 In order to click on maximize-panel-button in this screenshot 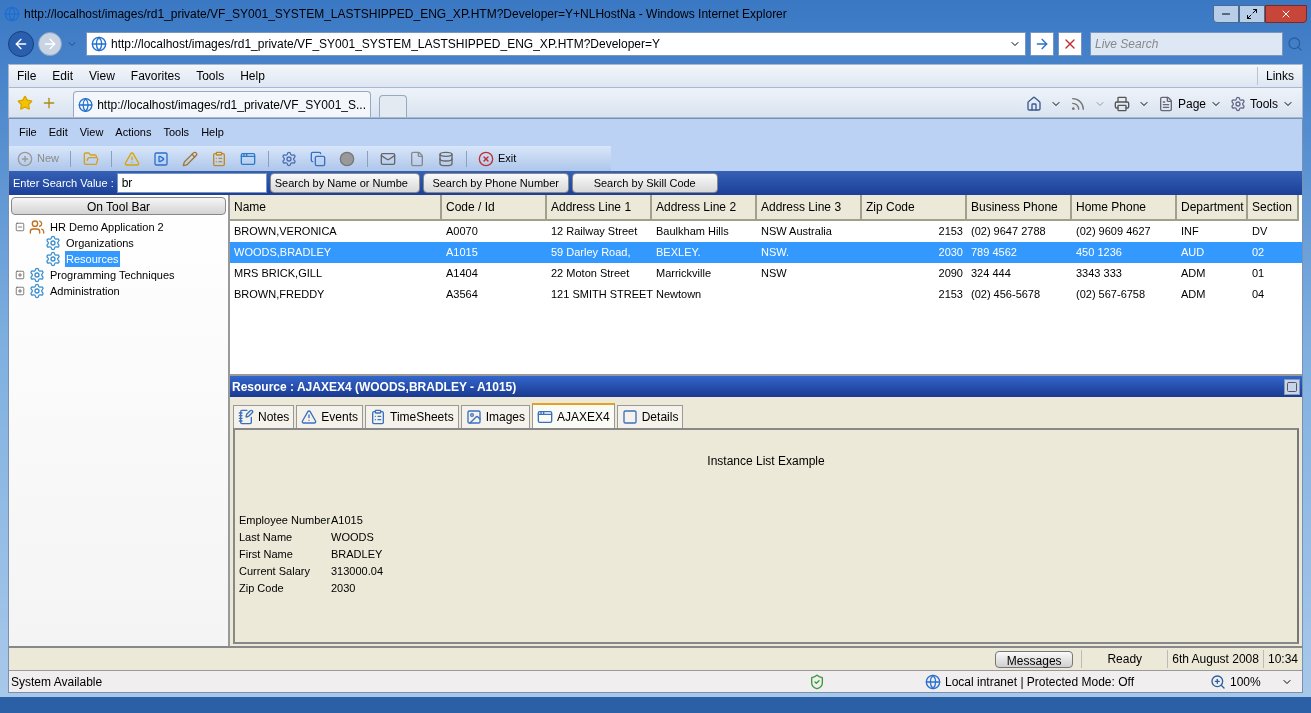, I will do `click(1292, 386)`.